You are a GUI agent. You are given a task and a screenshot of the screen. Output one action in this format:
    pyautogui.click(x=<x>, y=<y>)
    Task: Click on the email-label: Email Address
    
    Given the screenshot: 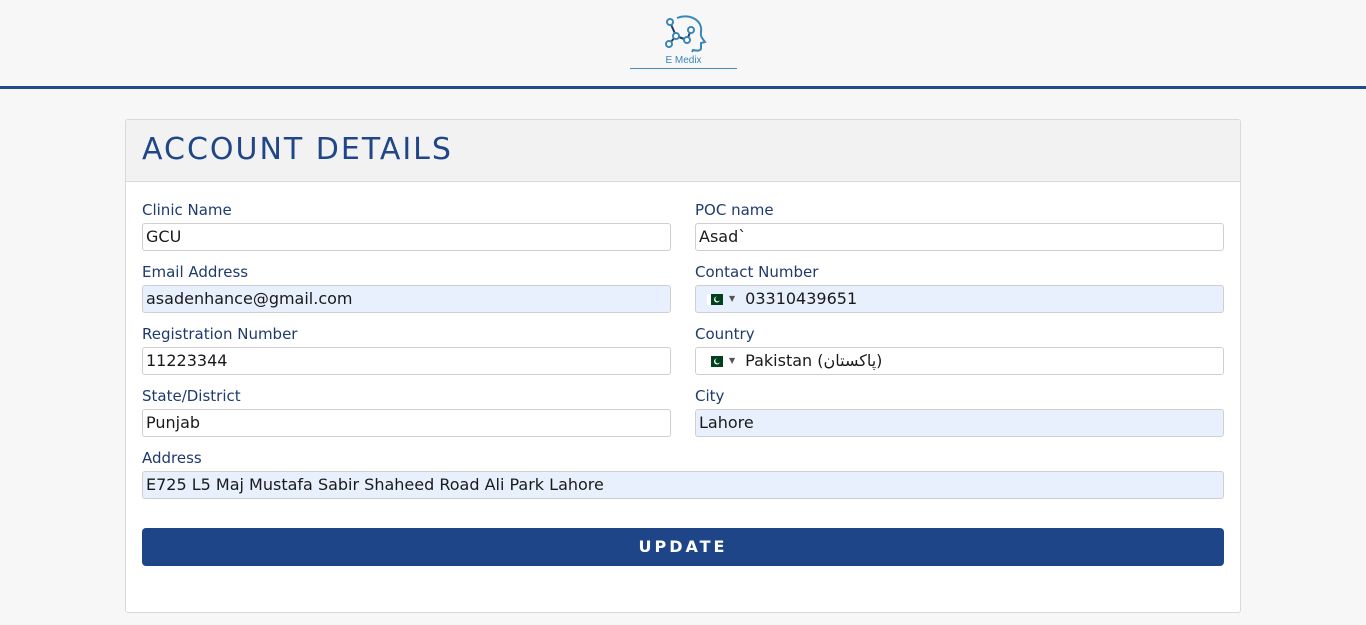 What is the action you would take?
    pyautogui.click(x=195, y=272)
    